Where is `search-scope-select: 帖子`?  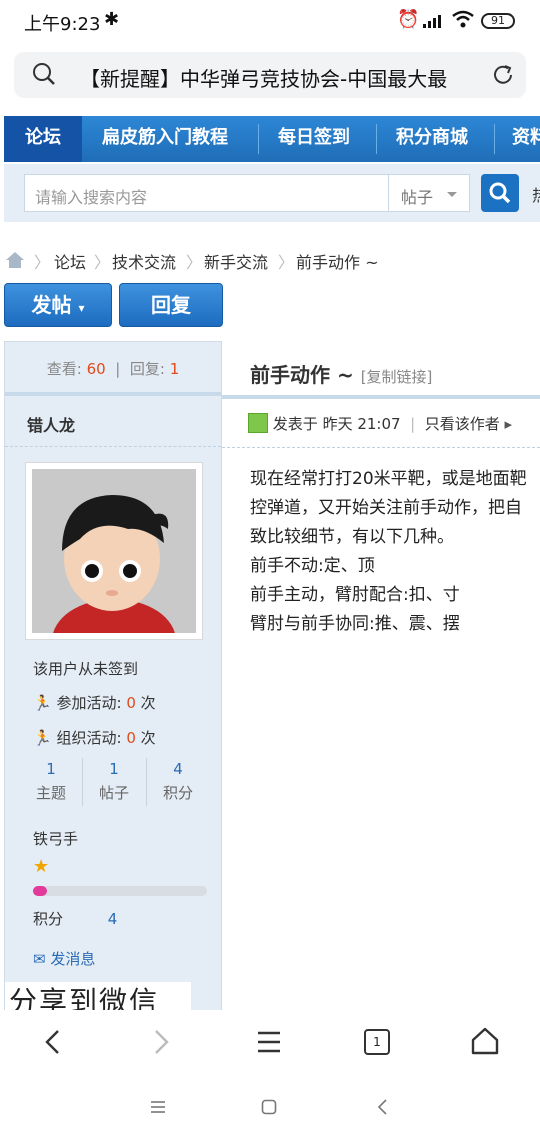
search-scope-select: 帖子 is located at coordinates (429, 193).